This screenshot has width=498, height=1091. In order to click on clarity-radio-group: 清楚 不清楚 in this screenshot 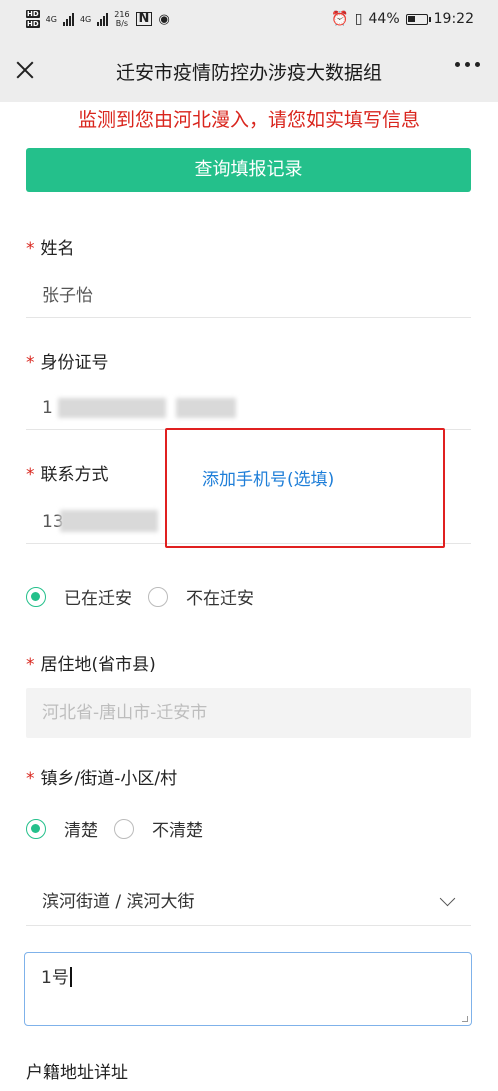, I will do `click(122, 828)`.